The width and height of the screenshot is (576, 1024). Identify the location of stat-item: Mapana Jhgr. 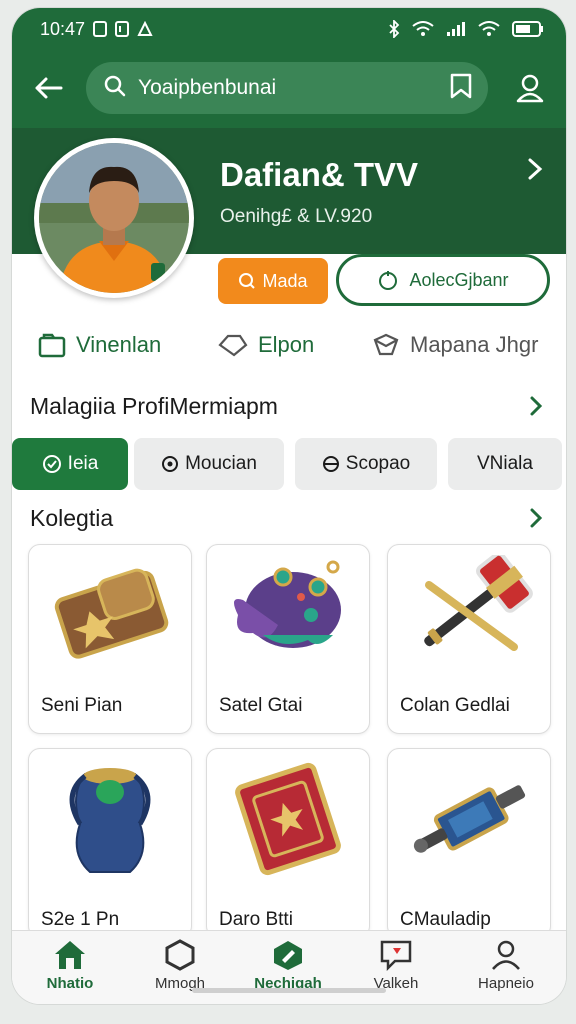
(455, 345).